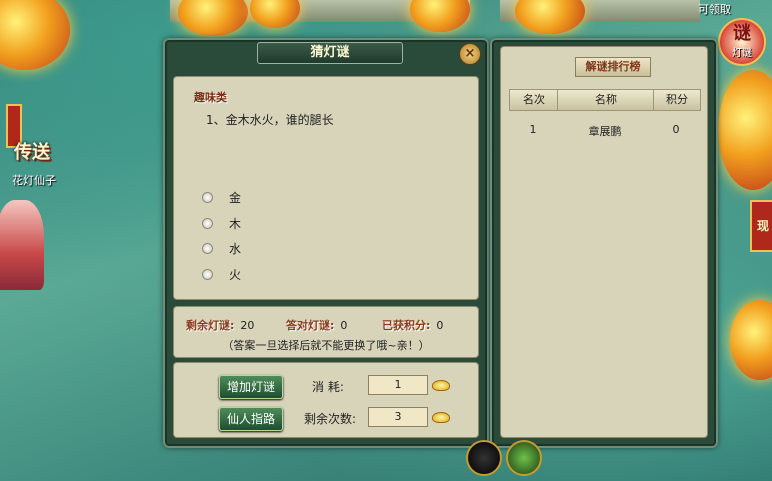 Image resolution: width=772 pixels, height=481 pixels. Describe the element at coordinates (221, 197) in the screenshot. I see `answer-option-1: 金` at that location.